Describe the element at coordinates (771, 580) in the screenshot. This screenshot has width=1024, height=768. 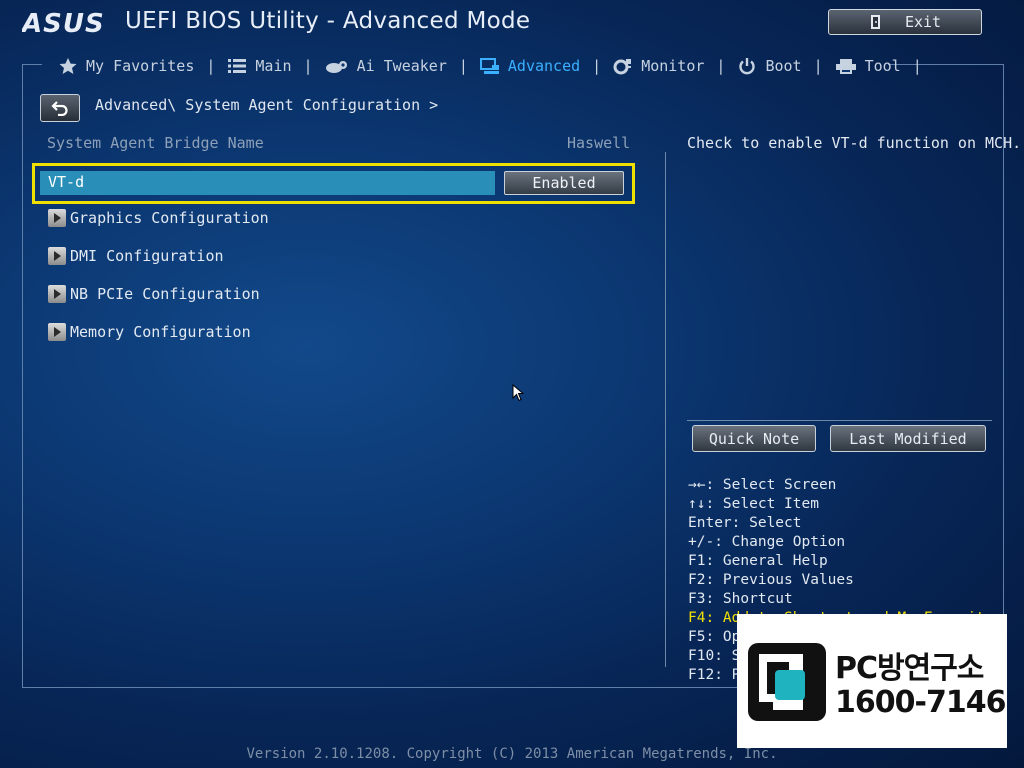
I see `key-legend-item: F2: Previous Values` at that location.